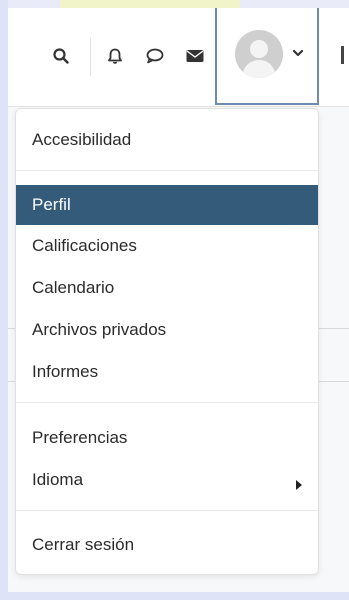 This screenshot has height=600, width=349. Describe the element at coordinates (167, 246) in the screenshot. I see `menu-item-grades: Calificaciones` at that location.